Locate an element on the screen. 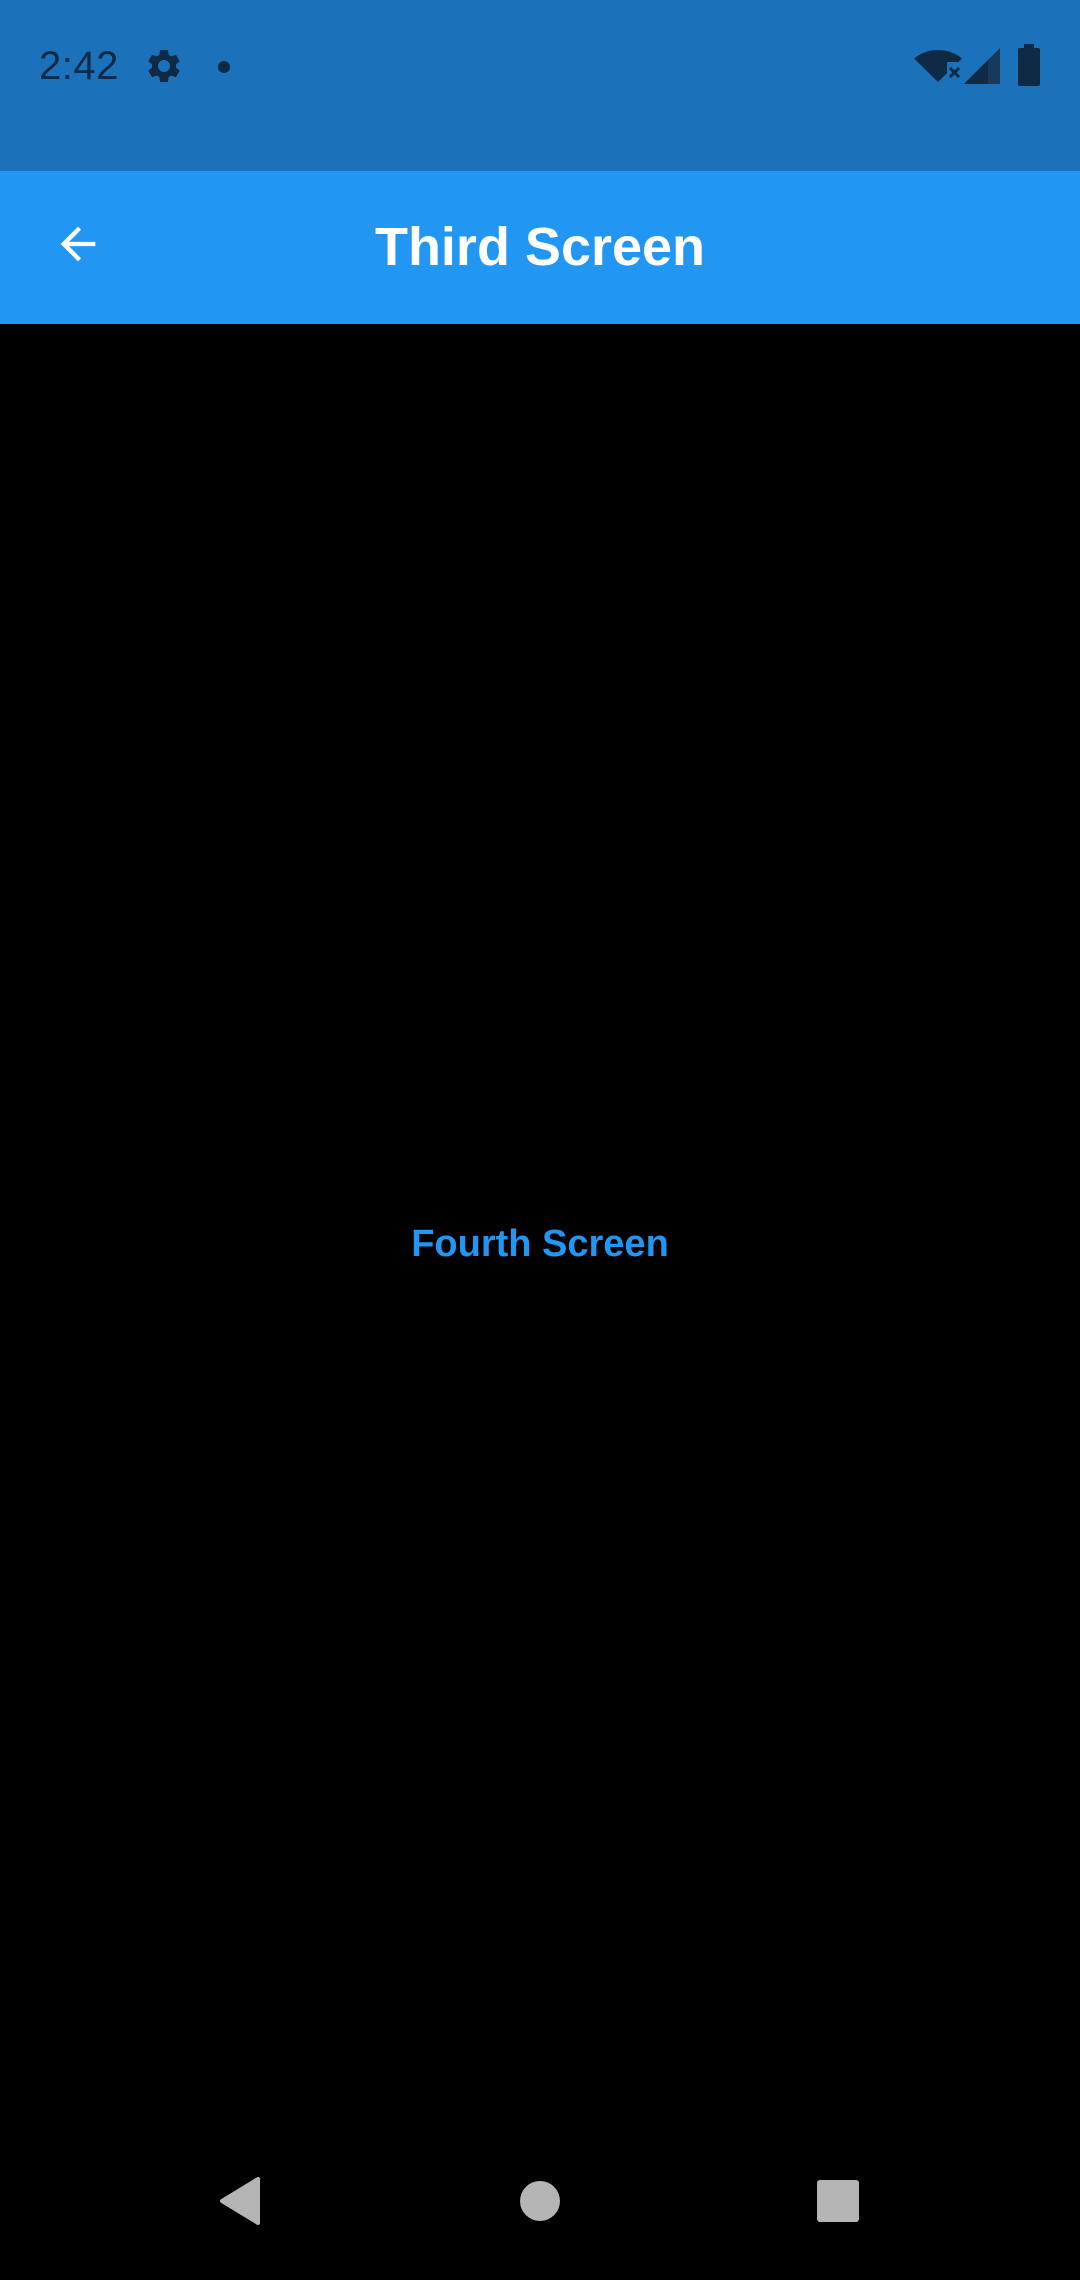  gear-icon is located at coordinates (164, 68).